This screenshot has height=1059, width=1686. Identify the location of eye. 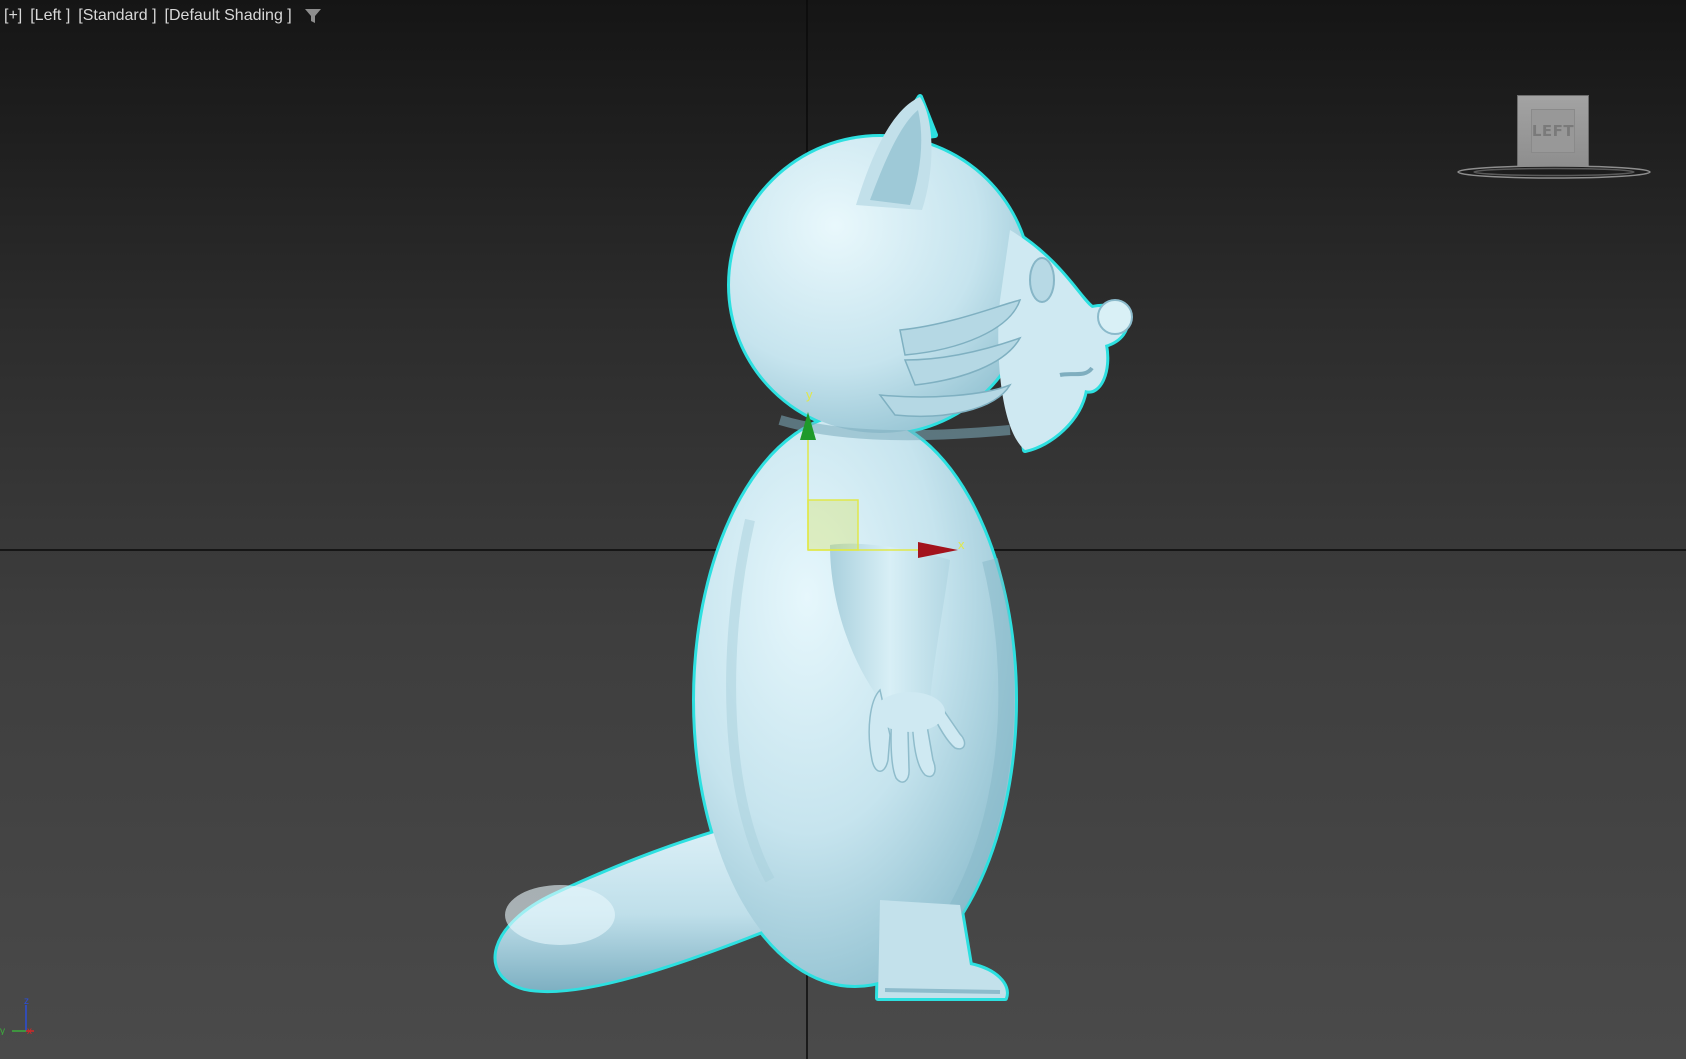
(1042, 280).